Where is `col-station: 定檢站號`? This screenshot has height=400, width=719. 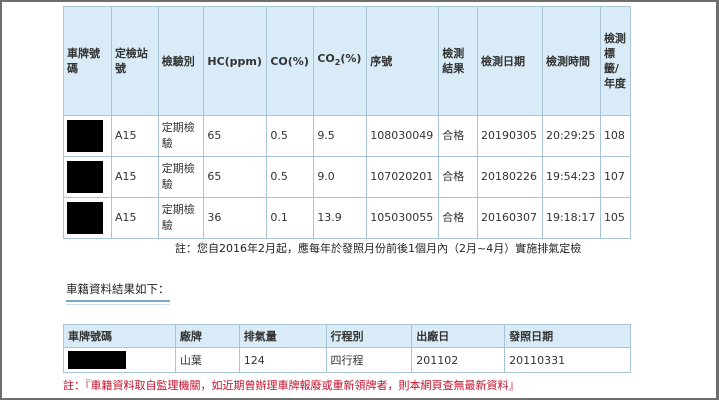
col-station: 定檢站號 is located at coordinates (134, 61).